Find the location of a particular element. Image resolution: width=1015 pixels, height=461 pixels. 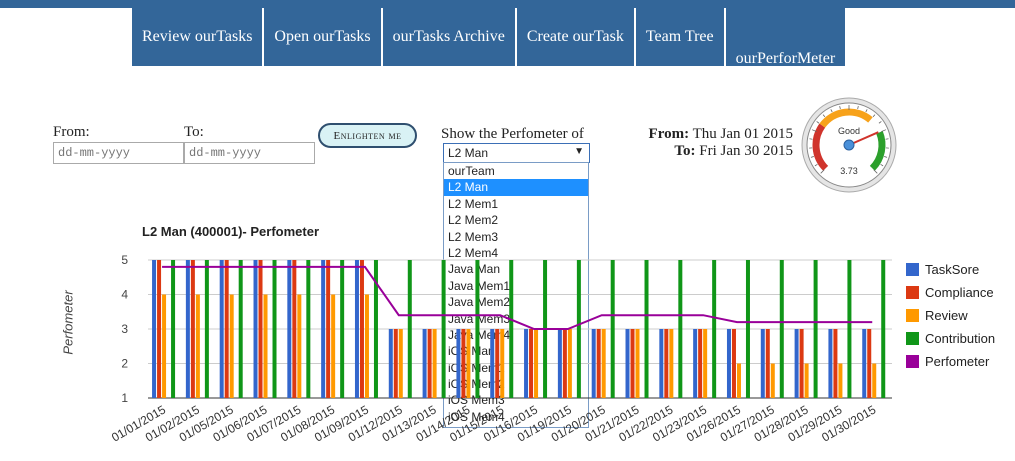

gauge-value: 3.73 is located at coordinates (849, 171).